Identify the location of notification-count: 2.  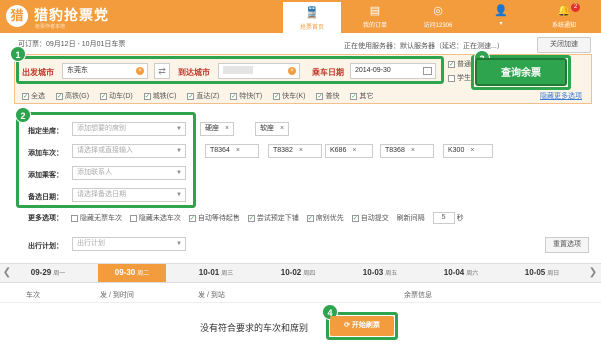
(575, 7).